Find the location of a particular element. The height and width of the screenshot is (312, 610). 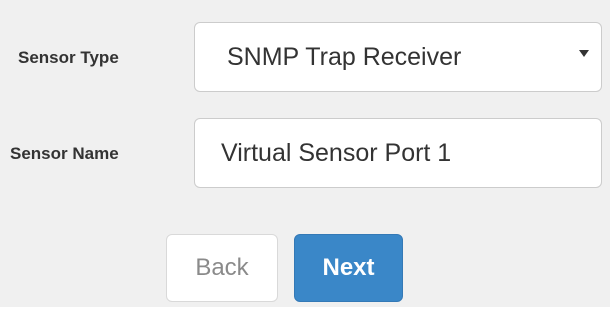

back-button: Back is located at coordinates (222, 268).